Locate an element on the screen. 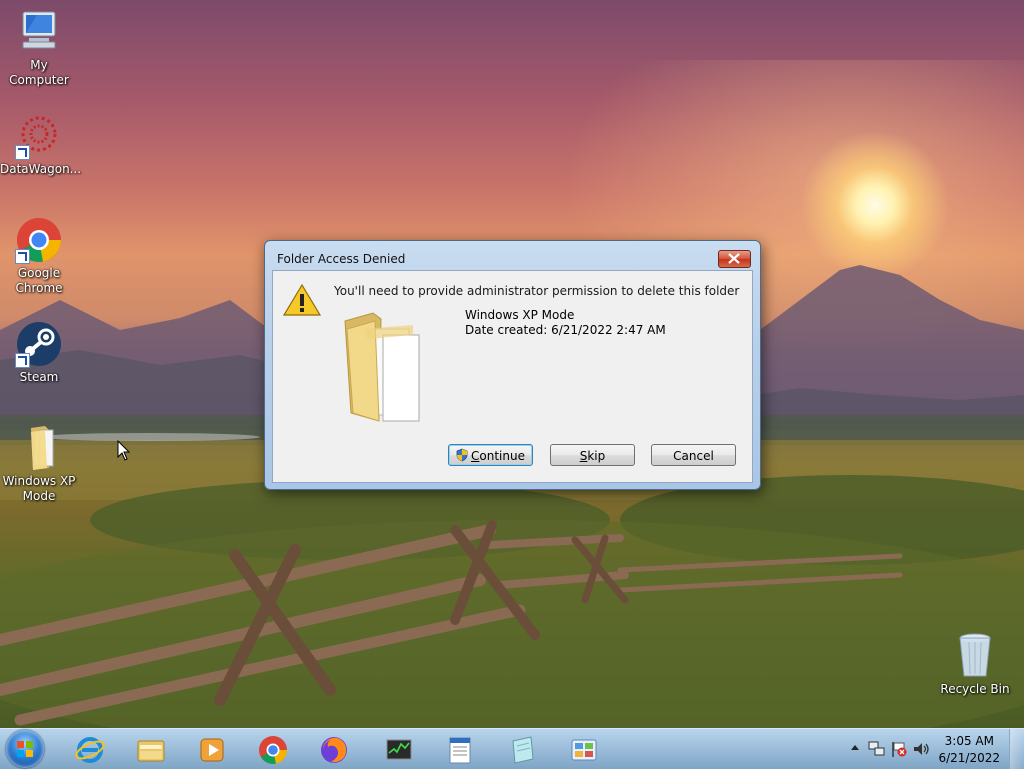 Image resolution: width=1024 pixels, height=771 pixels. datawagon-icon is located at coordinates (39, 136).